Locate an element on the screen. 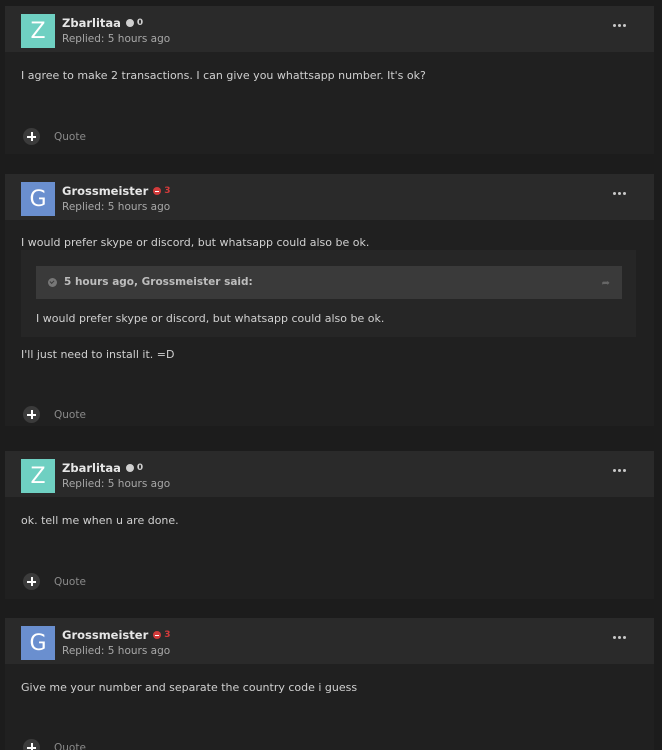 This screenshot has height=750, width=662. check-circle-icon is located at coordinates (52, 282).